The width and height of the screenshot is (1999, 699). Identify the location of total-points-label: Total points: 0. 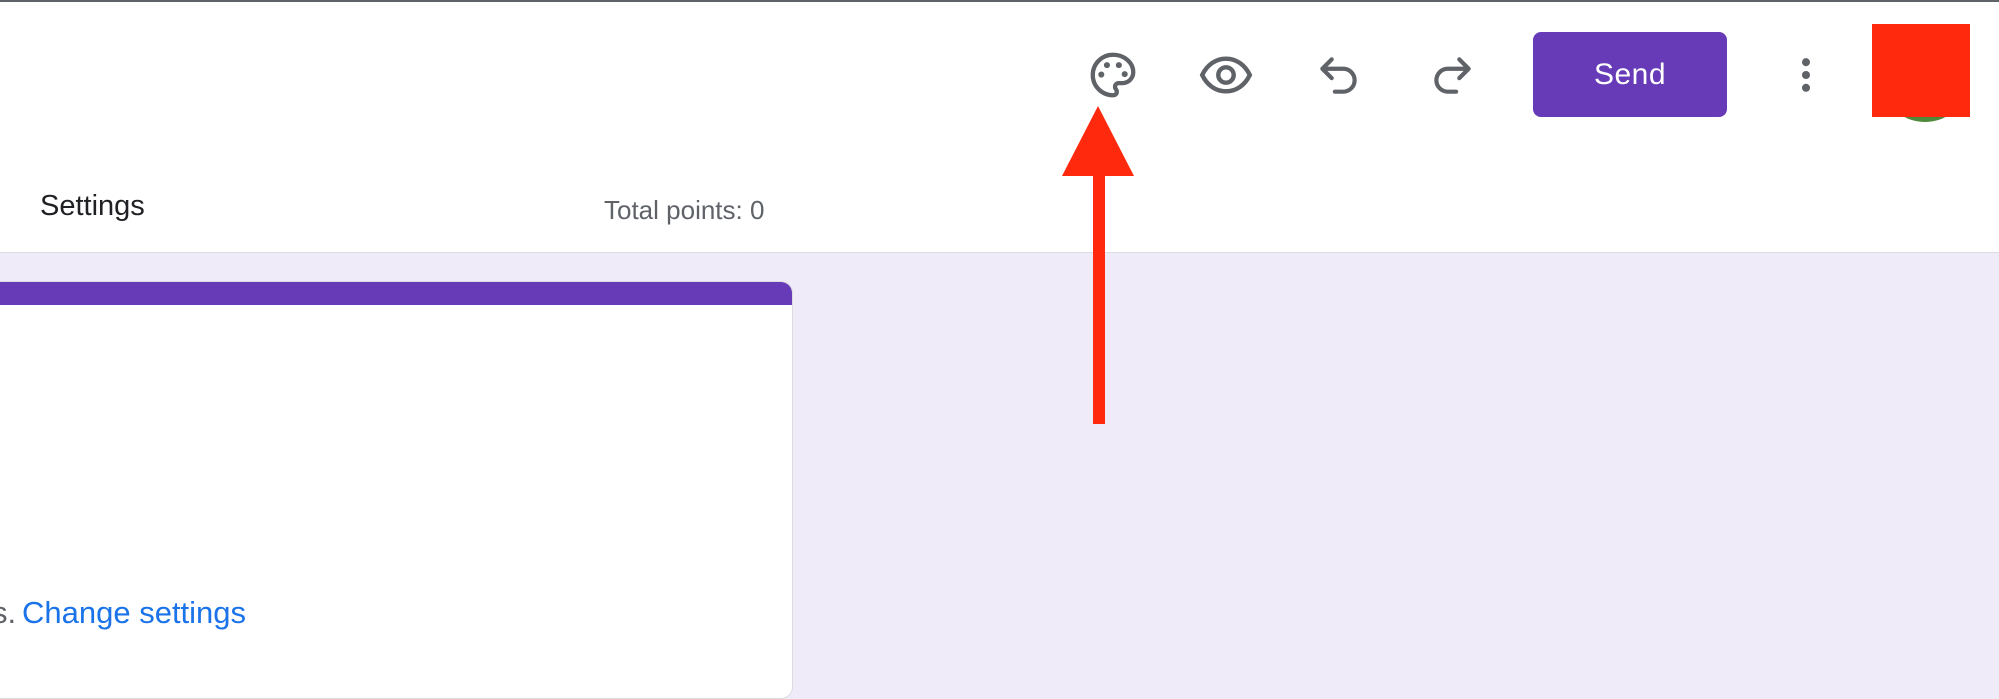
(684, 210).